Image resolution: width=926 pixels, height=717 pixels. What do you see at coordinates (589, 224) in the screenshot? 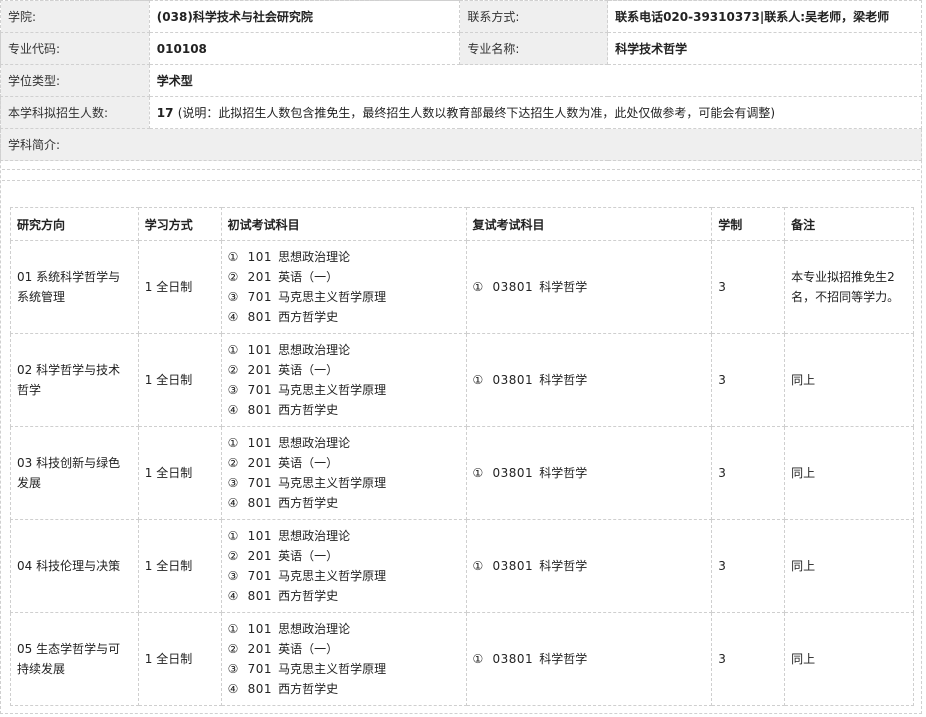
I see `header-retest-exam: 复试考试科目` at bounding box center [589, 224].